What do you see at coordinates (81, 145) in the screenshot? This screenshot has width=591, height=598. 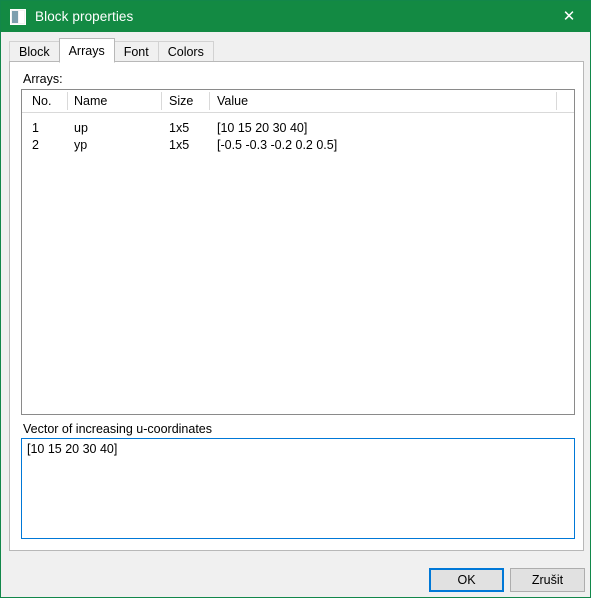 I see `row-name: yp` at bounding box center [81, 145].